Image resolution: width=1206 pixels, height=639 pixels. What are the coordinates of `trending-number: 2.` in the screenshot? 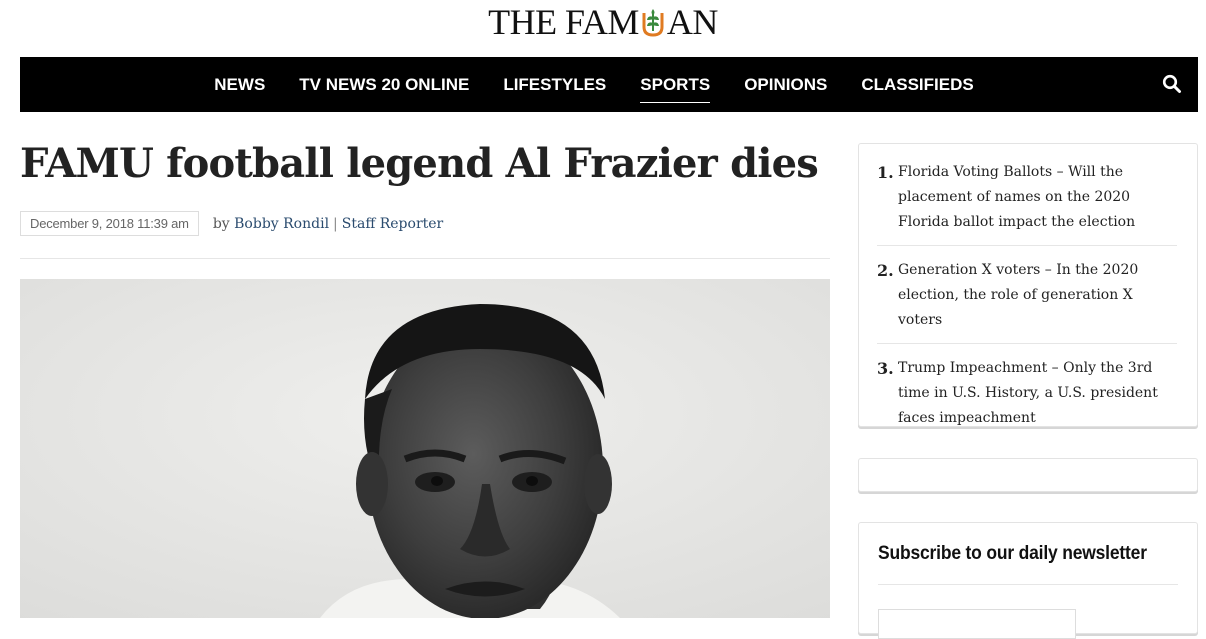 It's located at (885, 270).